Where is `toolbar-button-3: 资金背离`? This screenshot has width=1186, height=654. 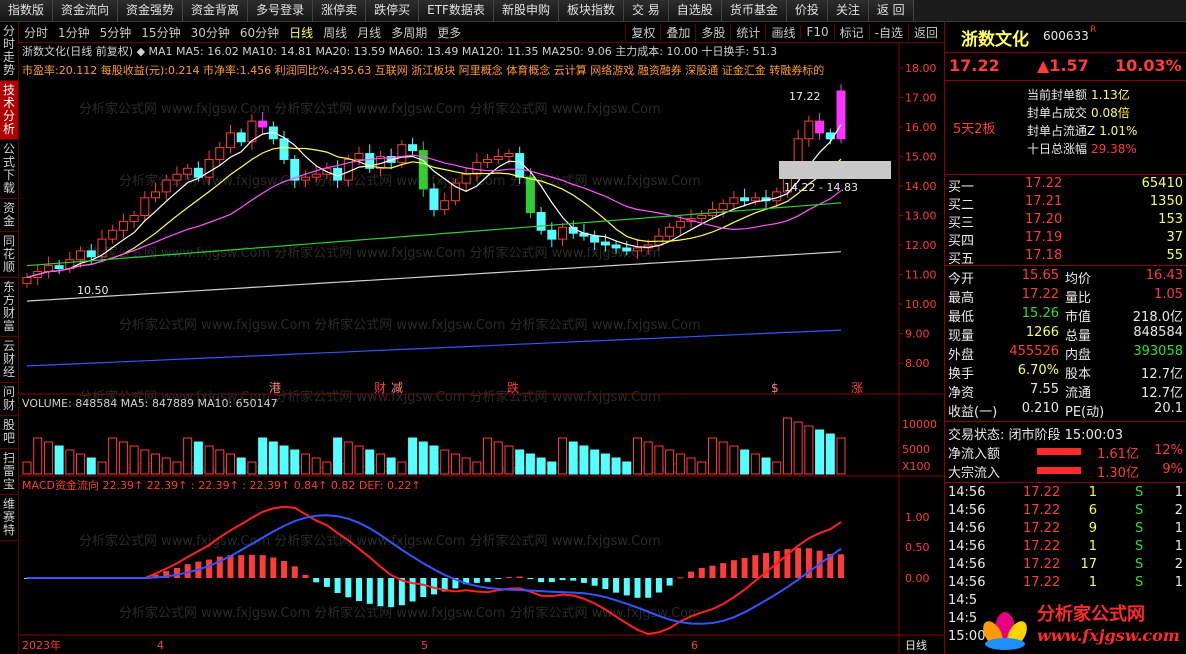
toolbar-button-3: 资金背离 is located at coordinates (216, 10).